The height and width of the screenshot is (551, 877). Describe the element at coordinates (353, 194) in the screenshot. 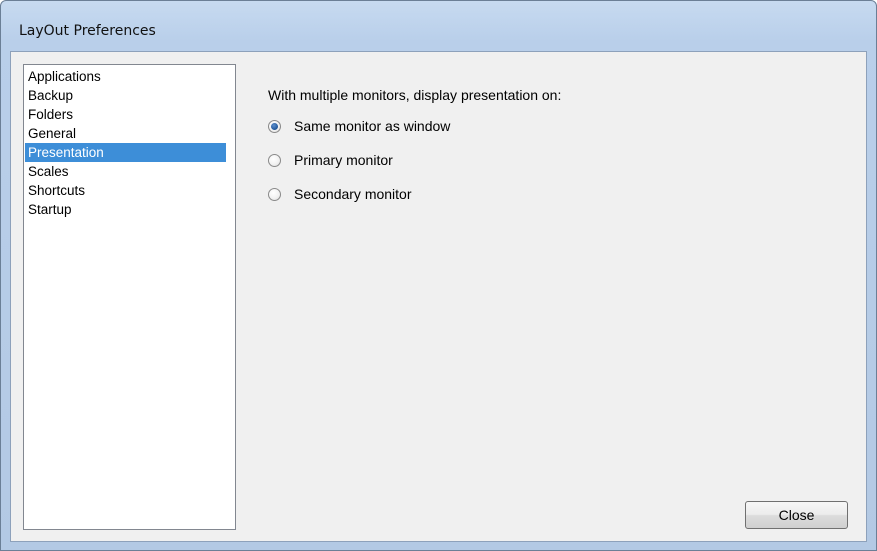

I see `radio-label-secondary-monitor: Secondary monitor` at that location.